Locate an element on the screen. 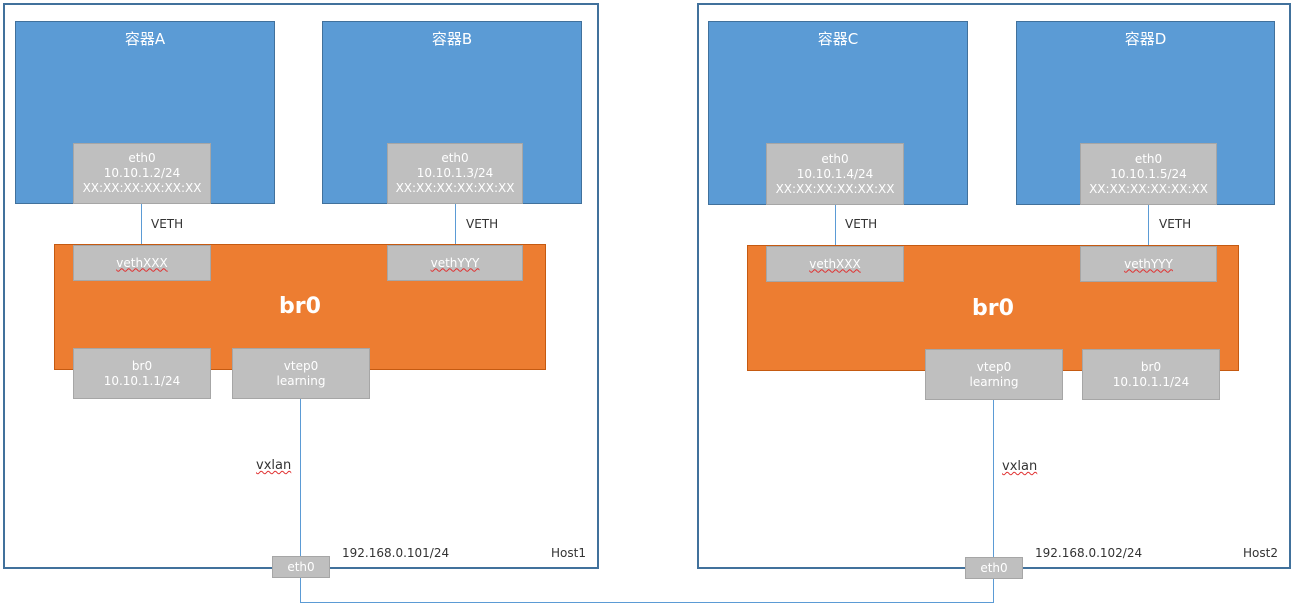 The height and width of the screenshot is (606, 1296). container-a-eth0: eth0 10.10.1.2/24 XX:XX:XX:XX:XX:XX is located at coordinates (142, 173).